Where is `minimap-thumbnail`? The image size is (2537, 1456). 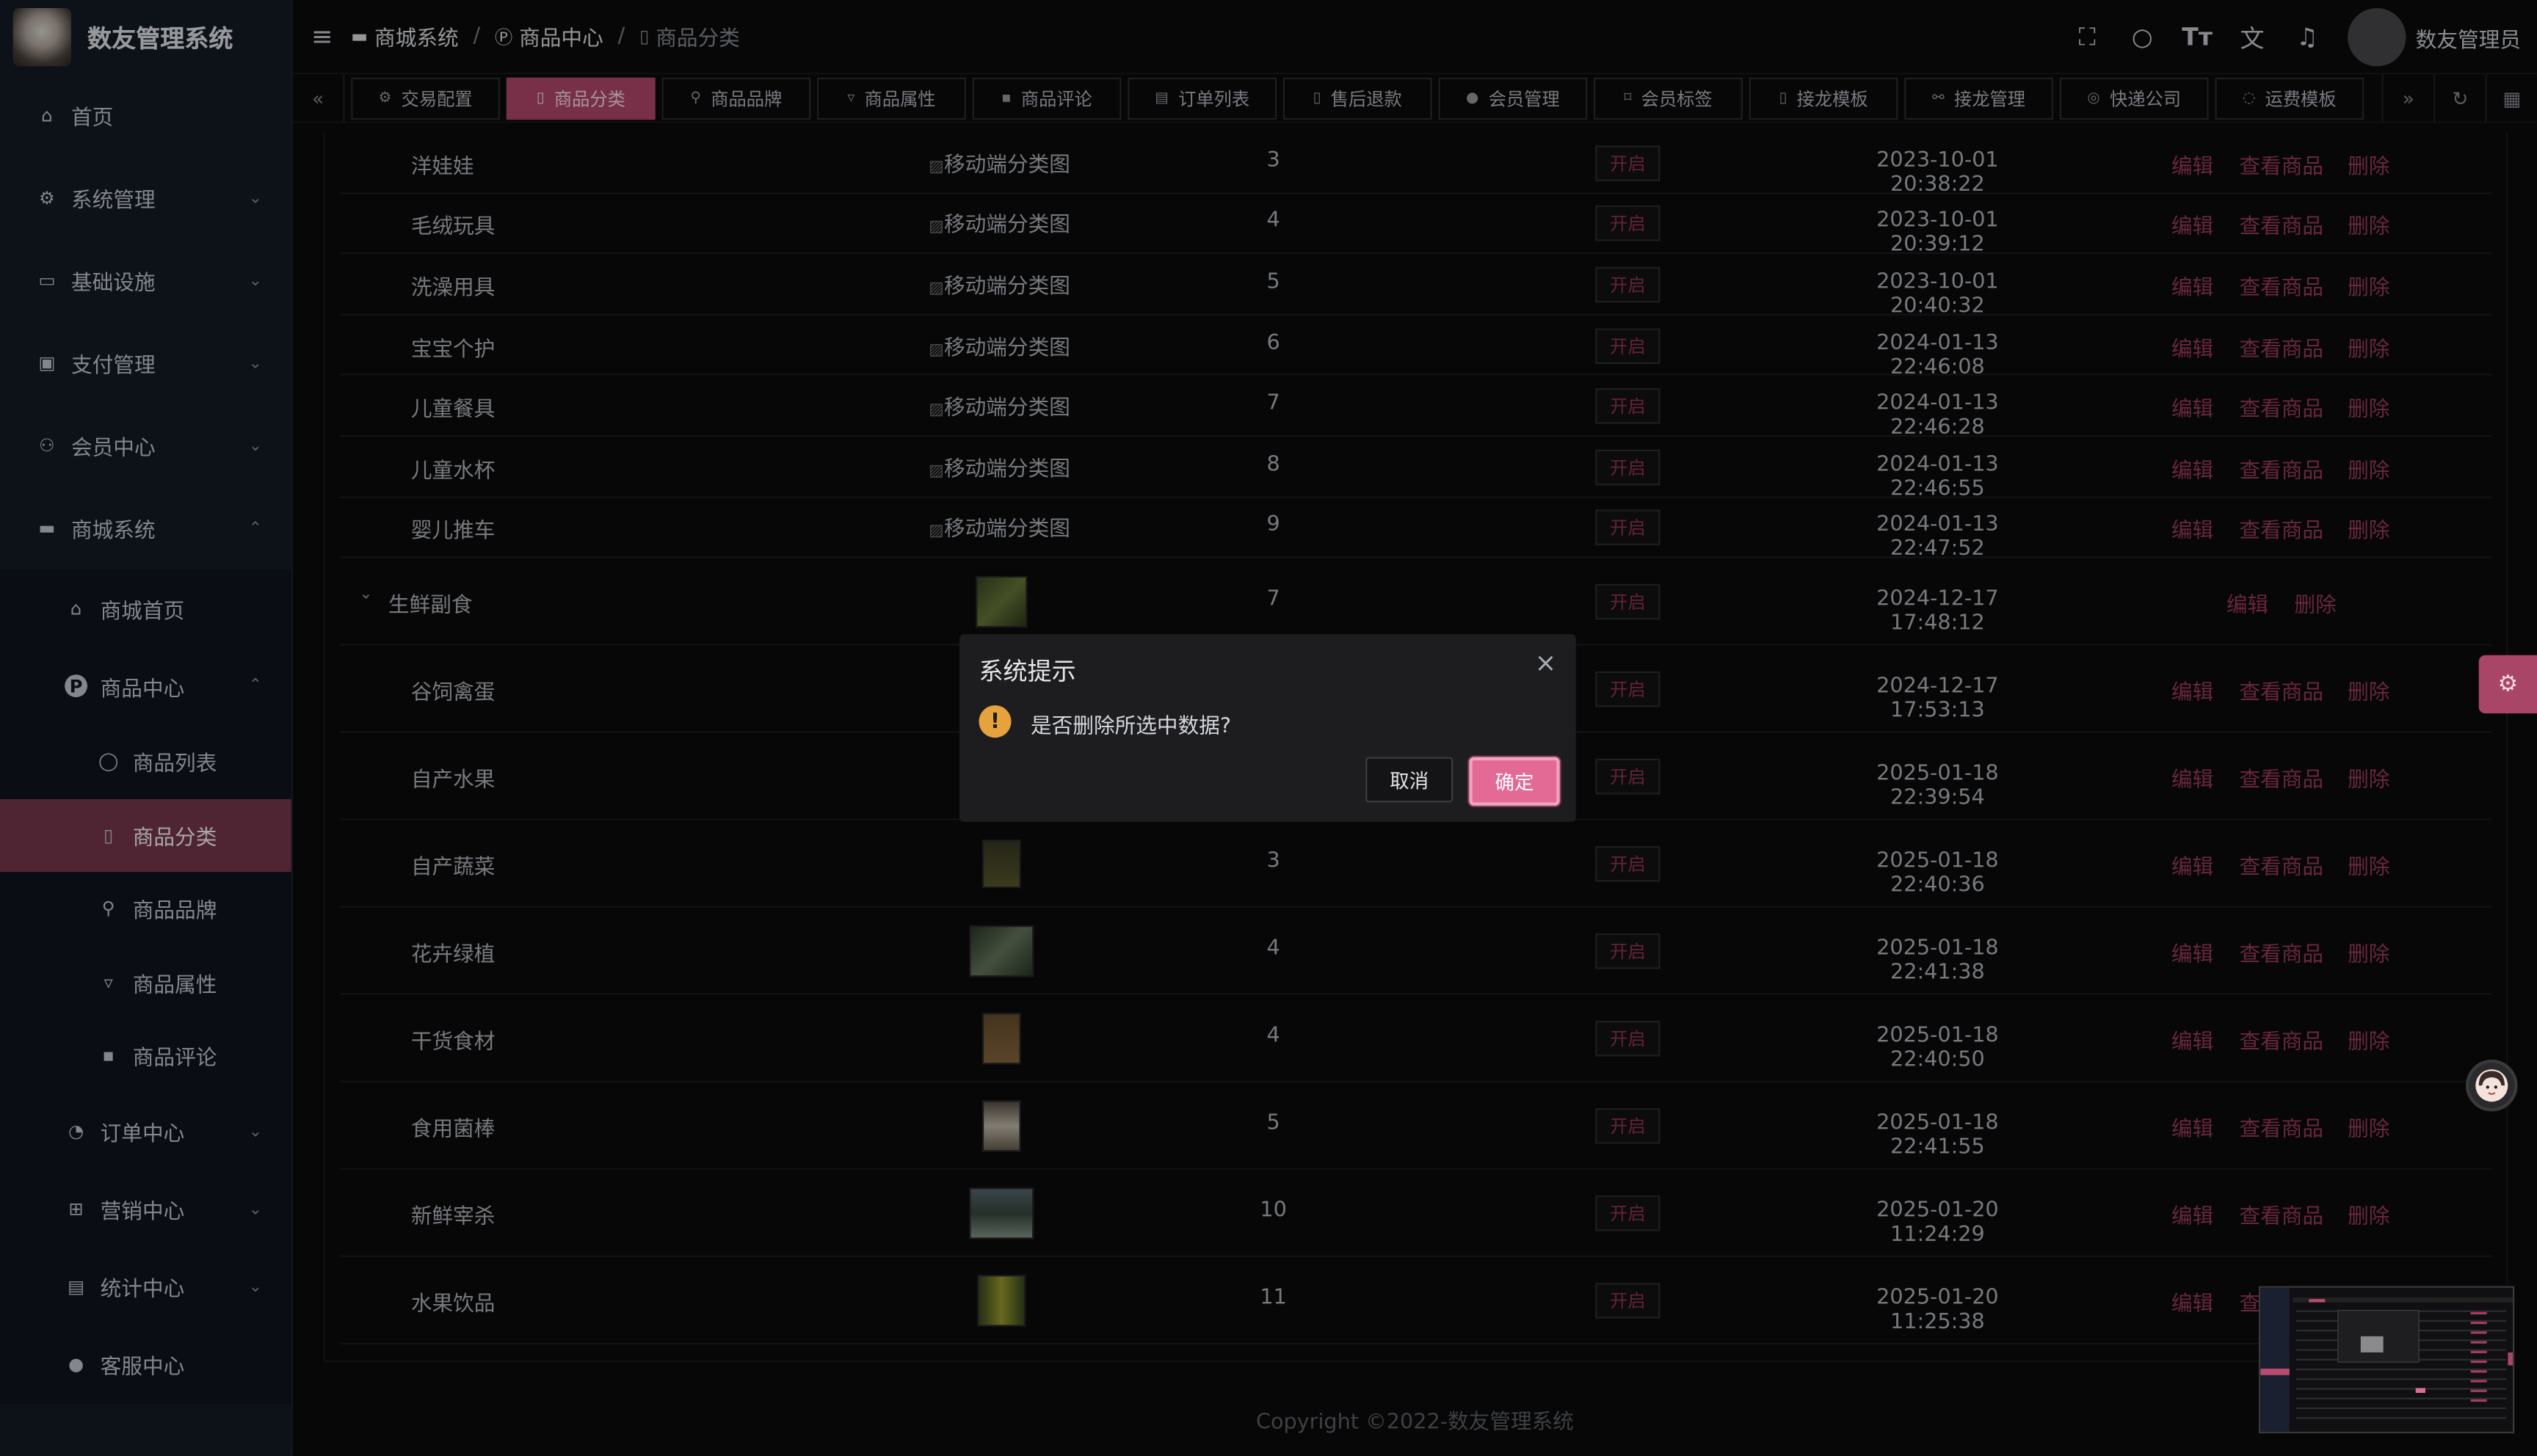
minimap-thumbnail is located at coordinates (2386, 1360).